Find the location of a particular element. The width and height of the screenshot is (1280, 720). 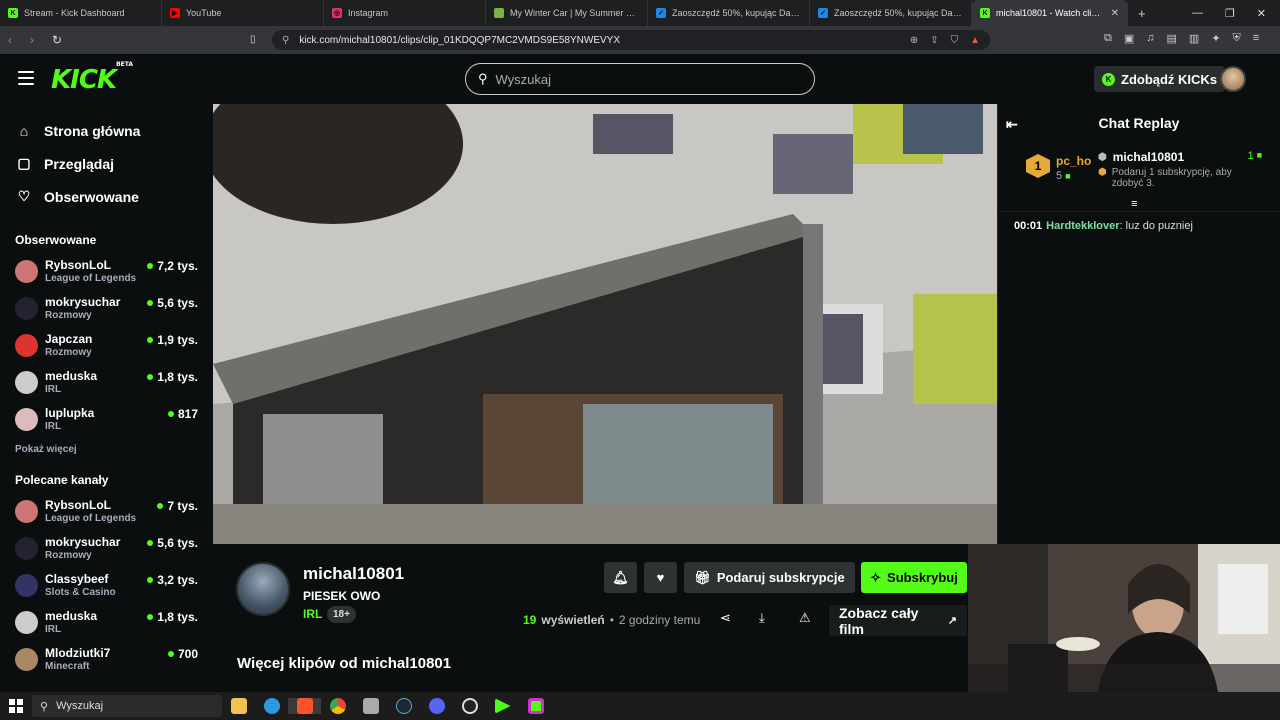

wallet-icon: ▥ is located at coordinates (1194, 38).